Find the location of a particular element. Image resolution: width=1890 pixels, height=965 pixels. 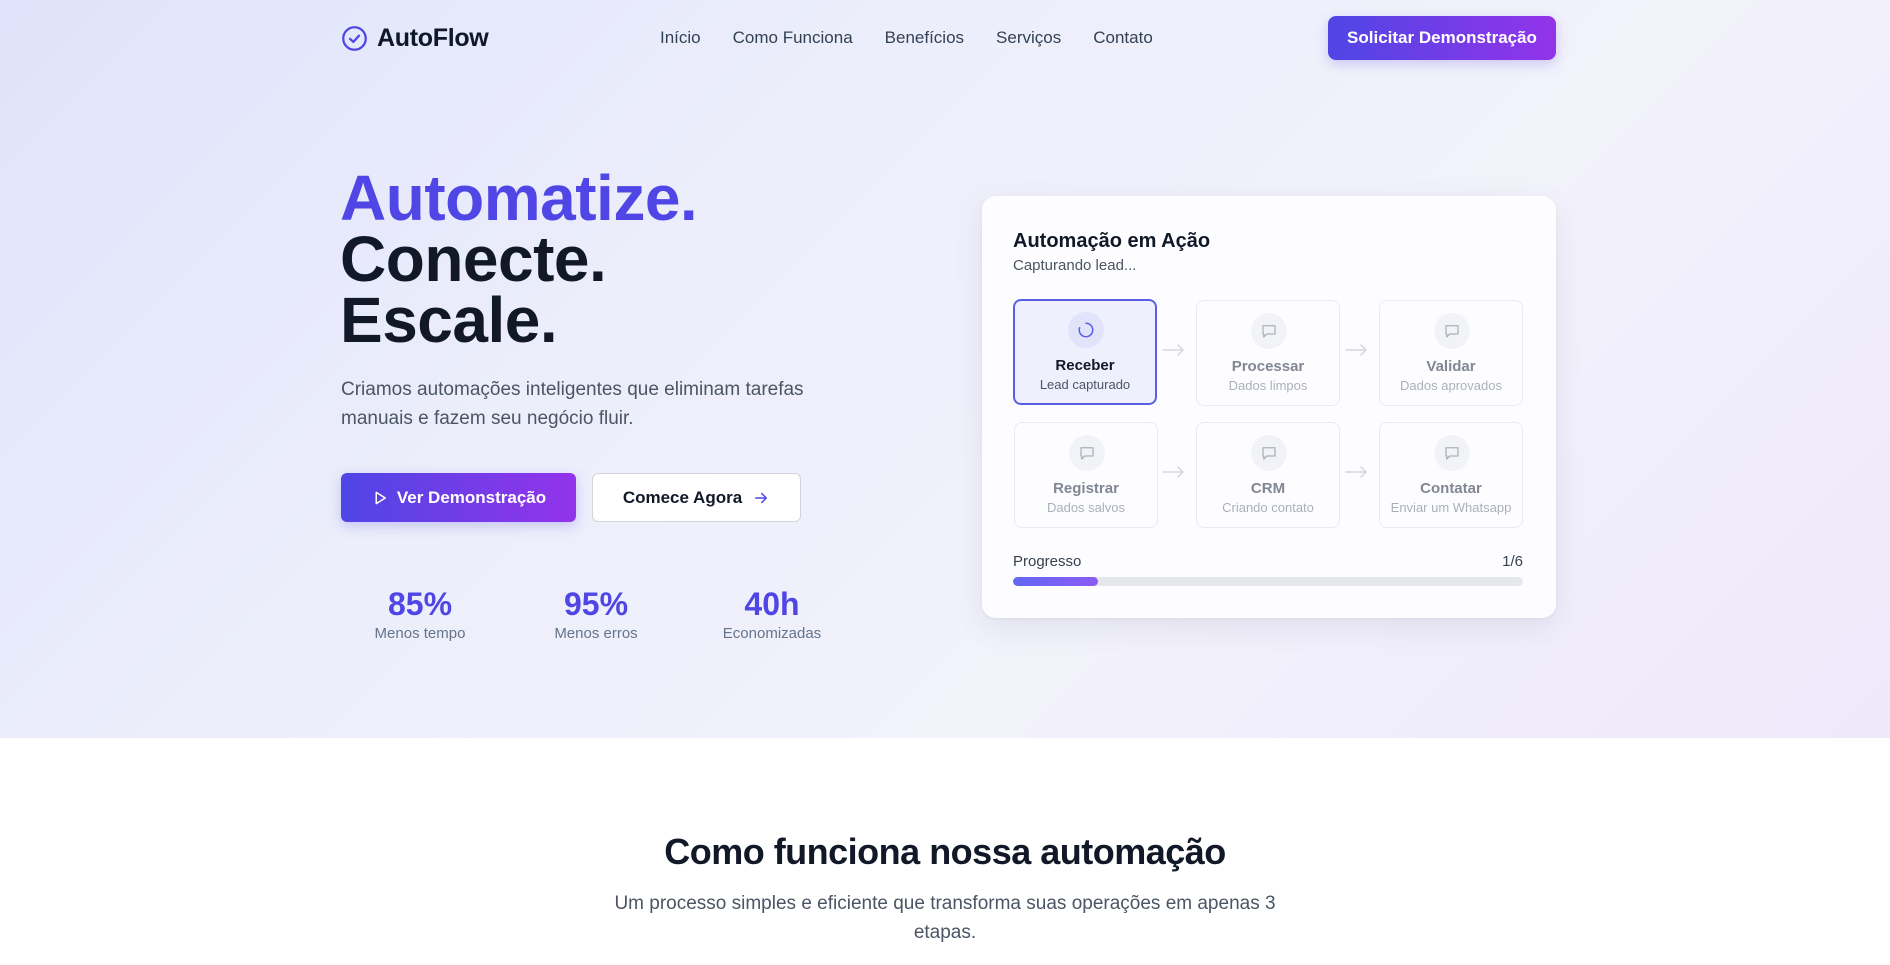

stat-item: 95% Menos erros is located at coordinates (596, 613).